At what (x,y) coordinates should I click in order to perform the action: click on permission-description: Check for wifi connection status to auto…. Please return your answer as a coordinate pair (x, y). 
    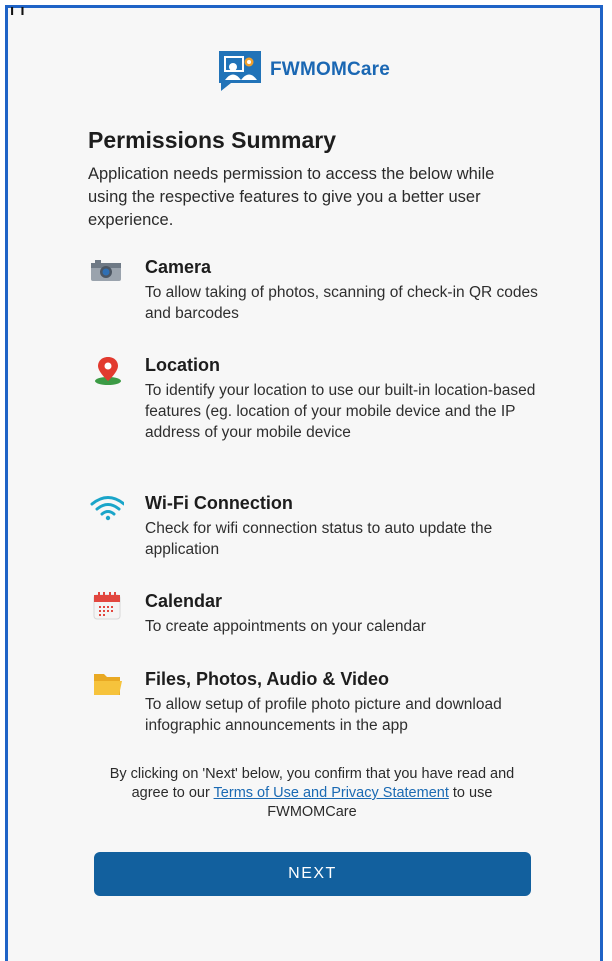
    Looking at the image, I should click on (319, 539).